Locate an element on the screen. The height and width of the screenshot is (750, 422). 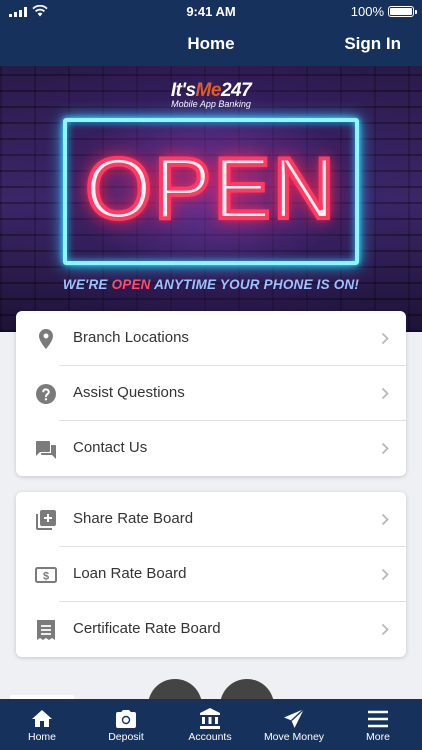
menu-icon is located at coordinates (378, 719).